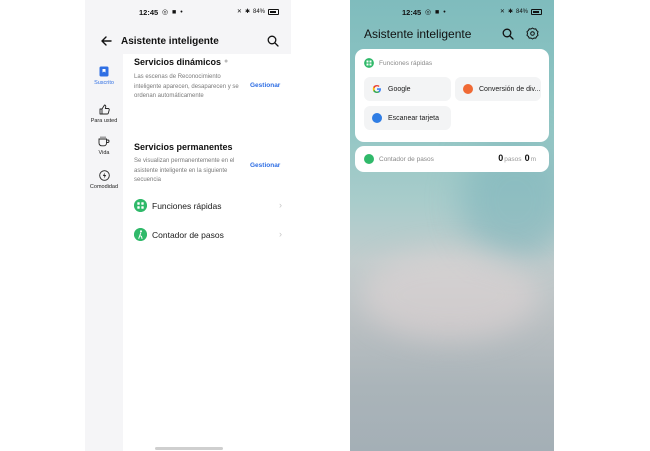 This screenshot has width=650, height=451. I want to click on manage-dynamic-button: Gestionar, so click(265, 85).